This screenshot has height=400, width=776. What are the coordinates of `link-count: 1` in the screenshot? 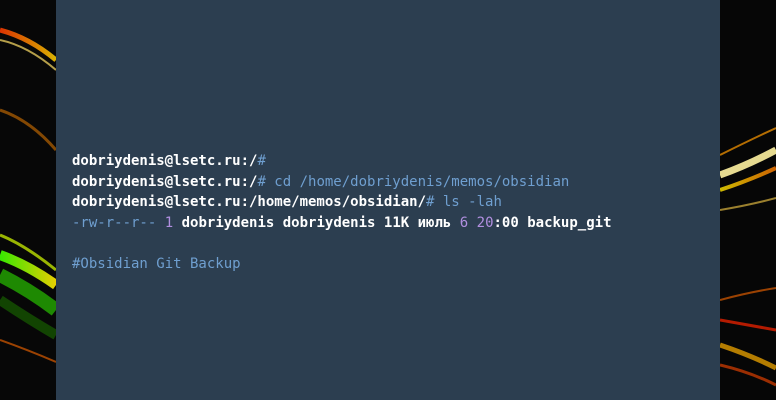 It's located at (169, 222).